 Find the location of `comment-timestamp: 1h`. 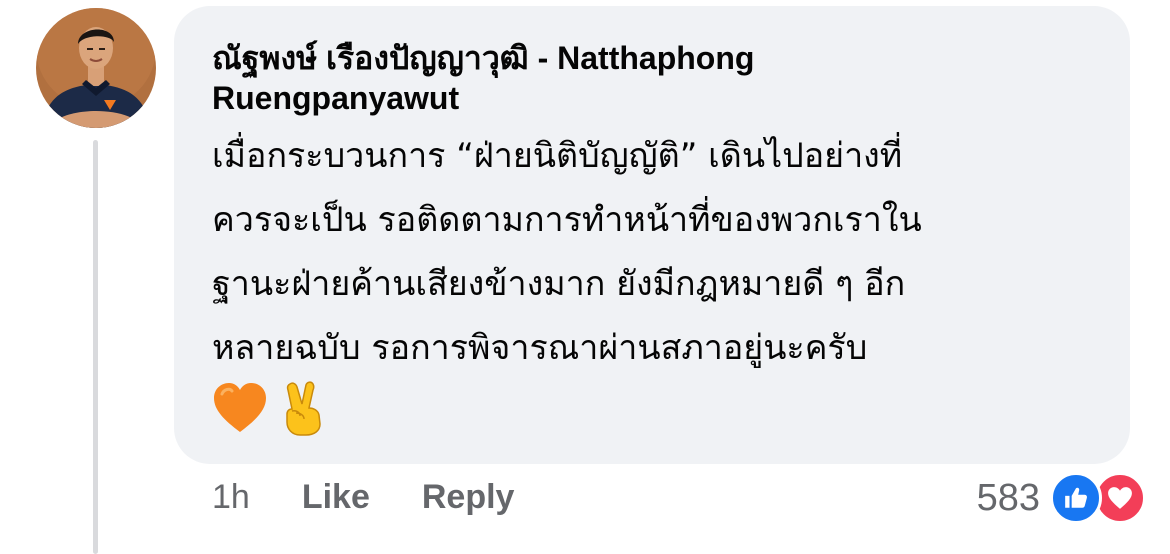

comment-timestamp: 1h is located at coordinates (231, 497).